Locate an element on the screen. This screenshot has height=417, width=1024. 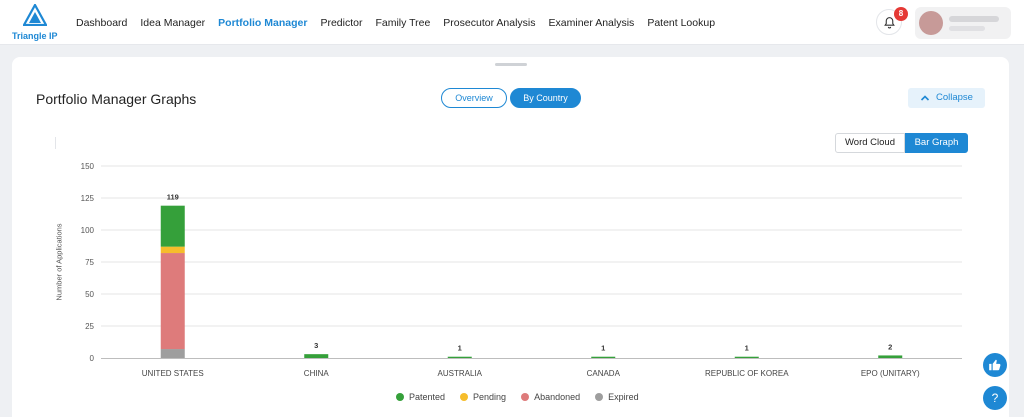
legend-item-expired: Expired is located at coordinates (617, 397).